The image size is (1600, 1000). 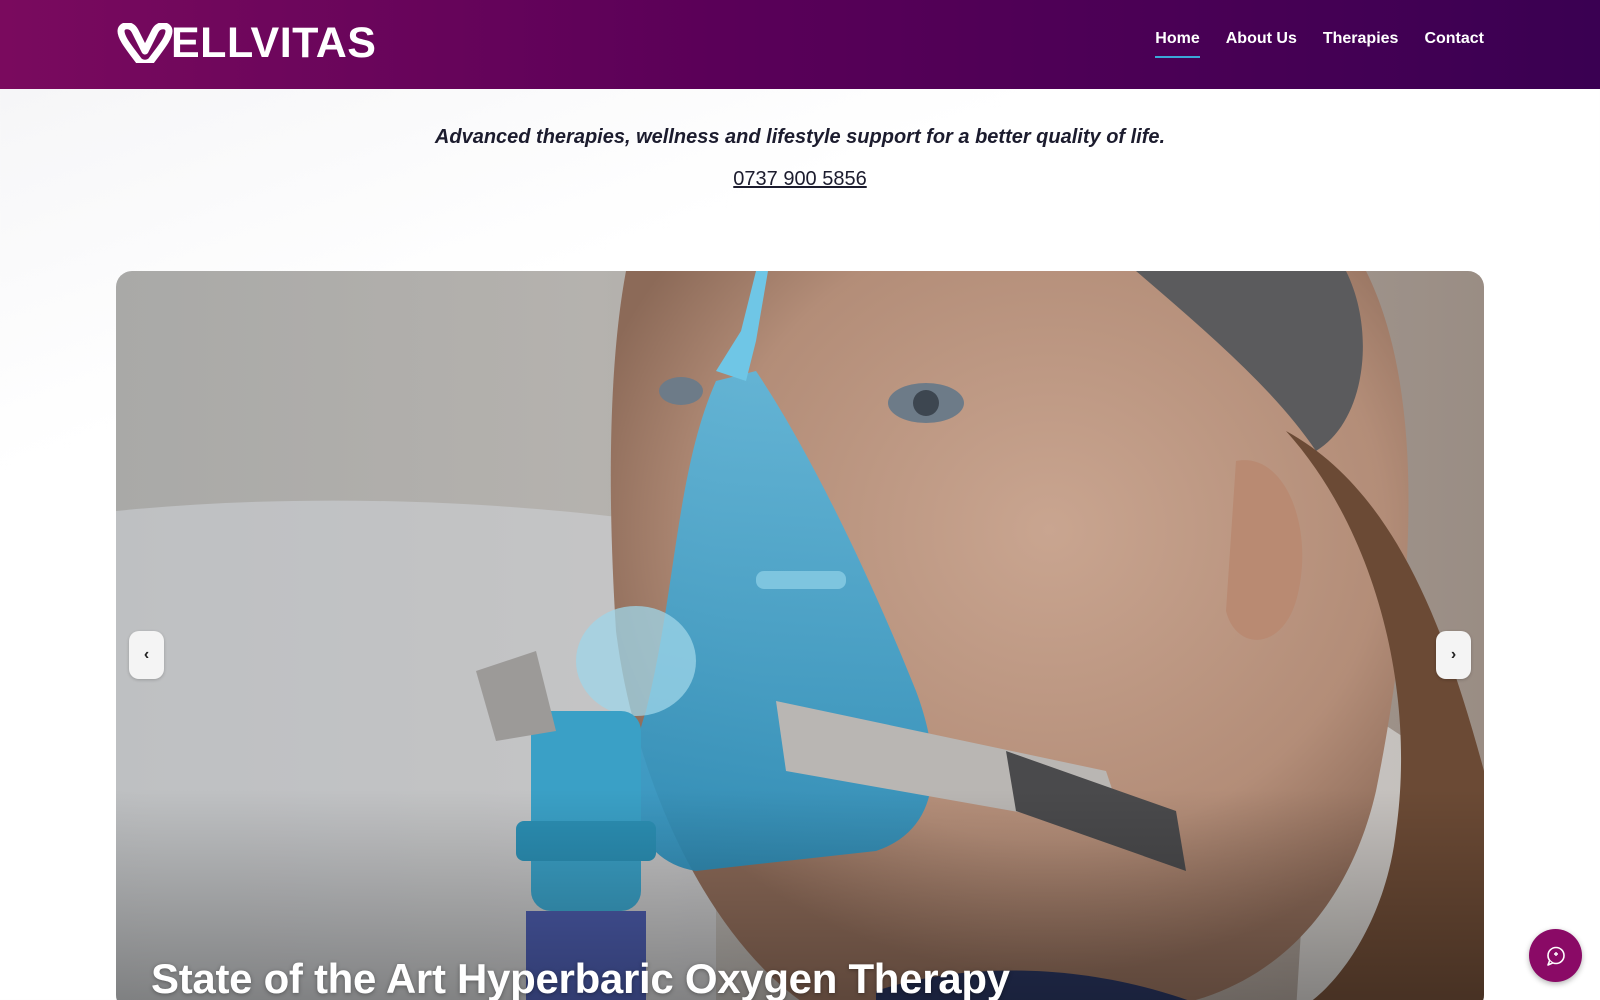 I want to click on phone-container: 0737 900 5856, so click(x=800, y=179).